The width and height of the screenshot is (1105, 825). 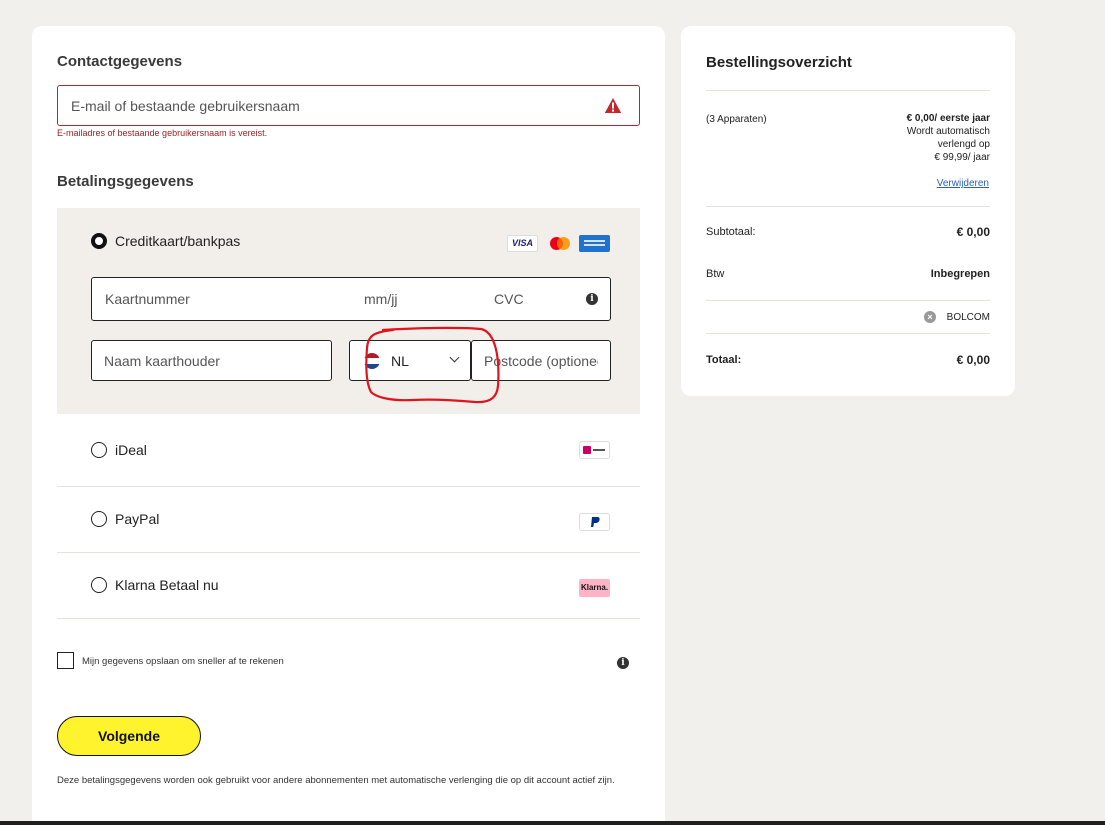 What do you see at coordinates (99, 519) in the screenshot?
I see `paypal-radio` at bounding box center [99, 519].